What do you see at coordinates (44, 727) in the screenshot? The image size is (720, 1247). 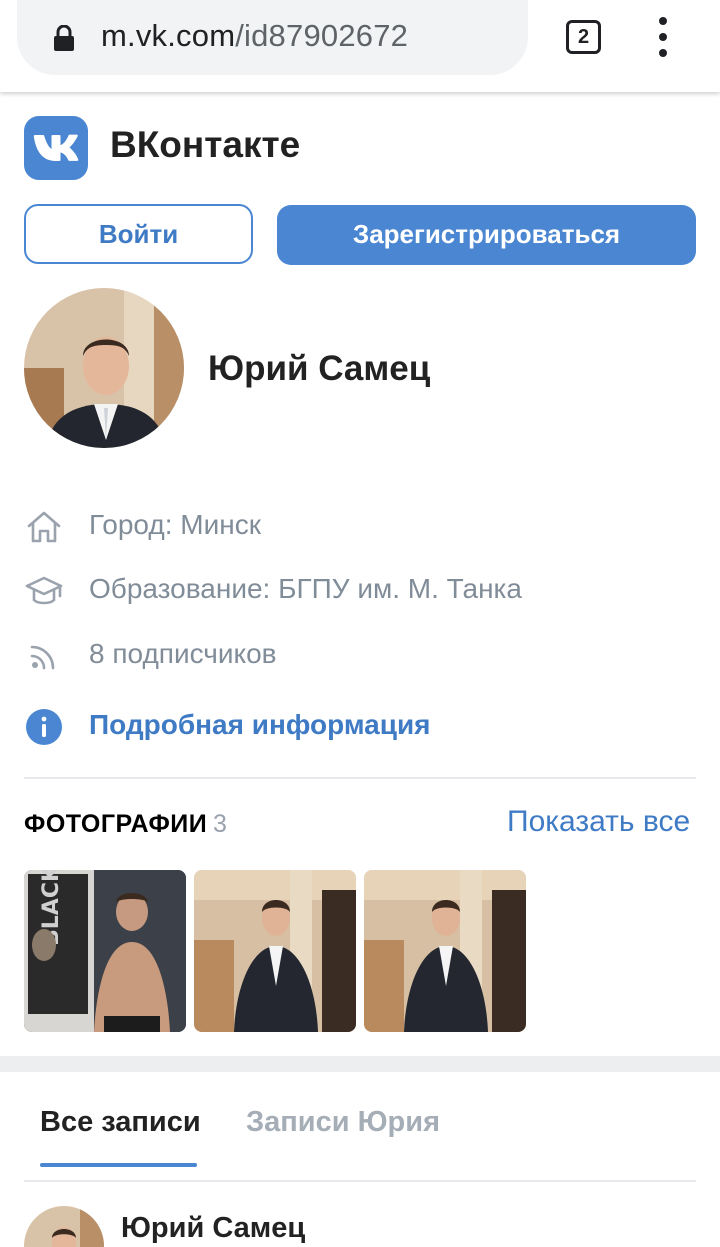 I see `info-icon` at bounding box center [44, 727].